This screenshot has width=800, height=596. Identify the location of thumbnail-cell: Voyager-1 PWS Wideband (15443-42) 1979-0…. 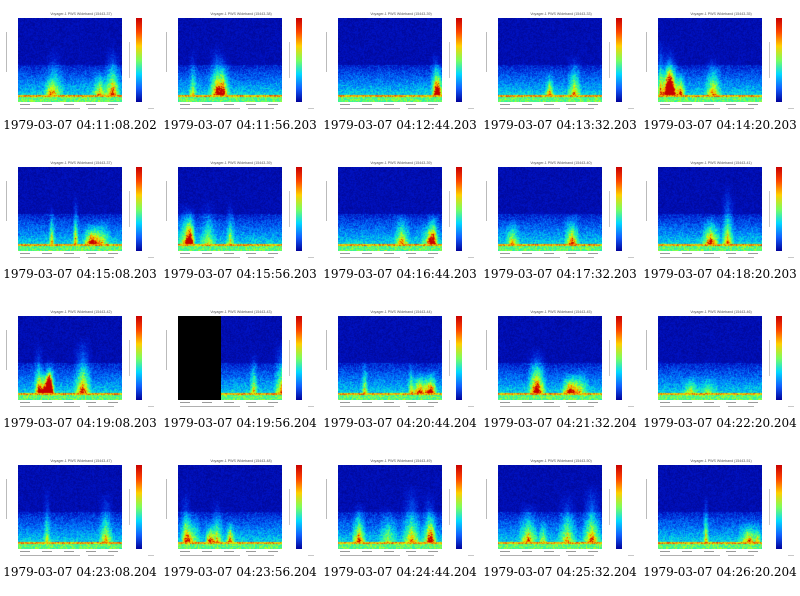
(80, 372).